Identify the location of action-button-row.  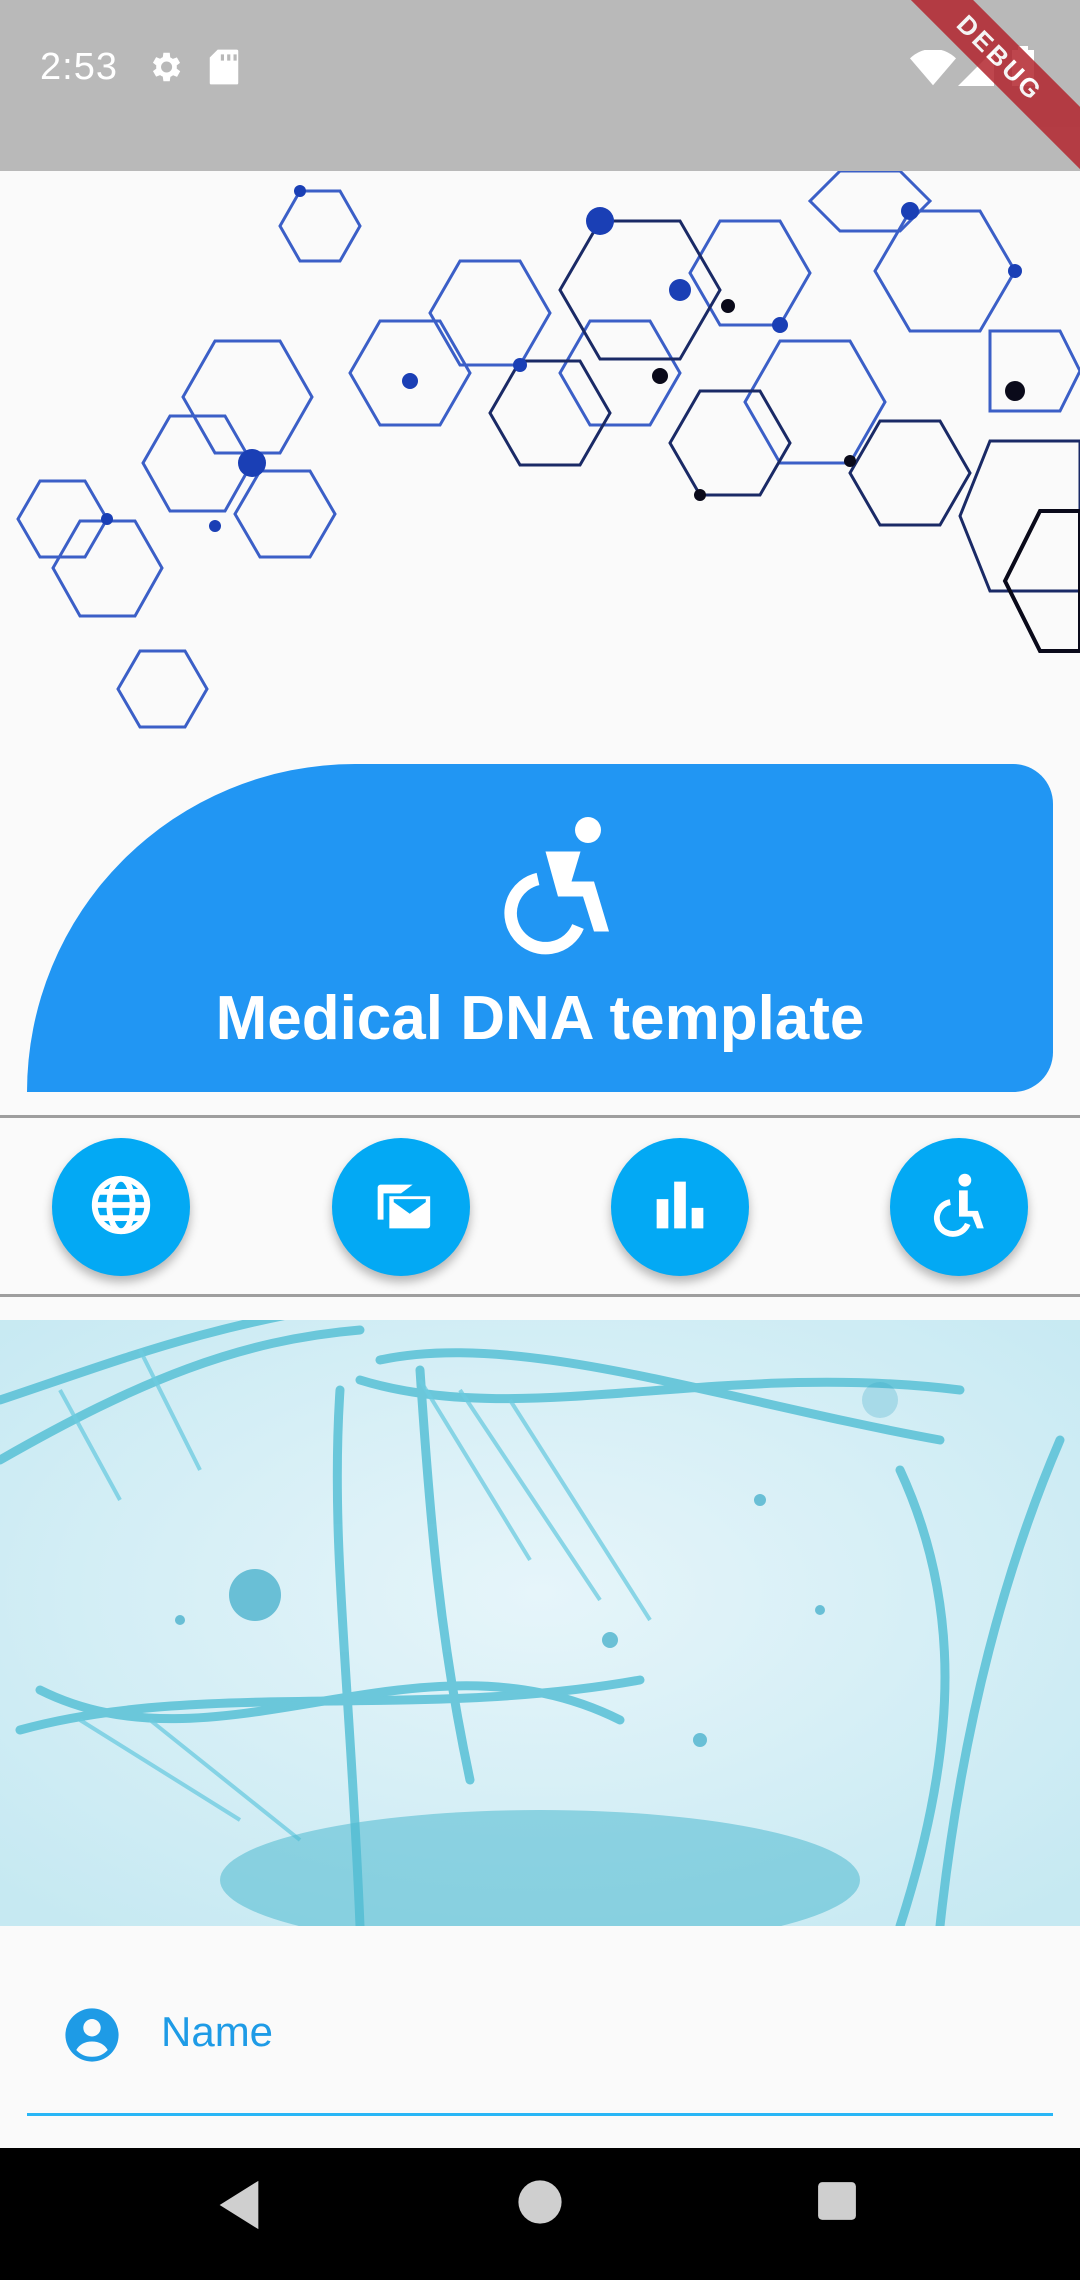
(540, 1206).